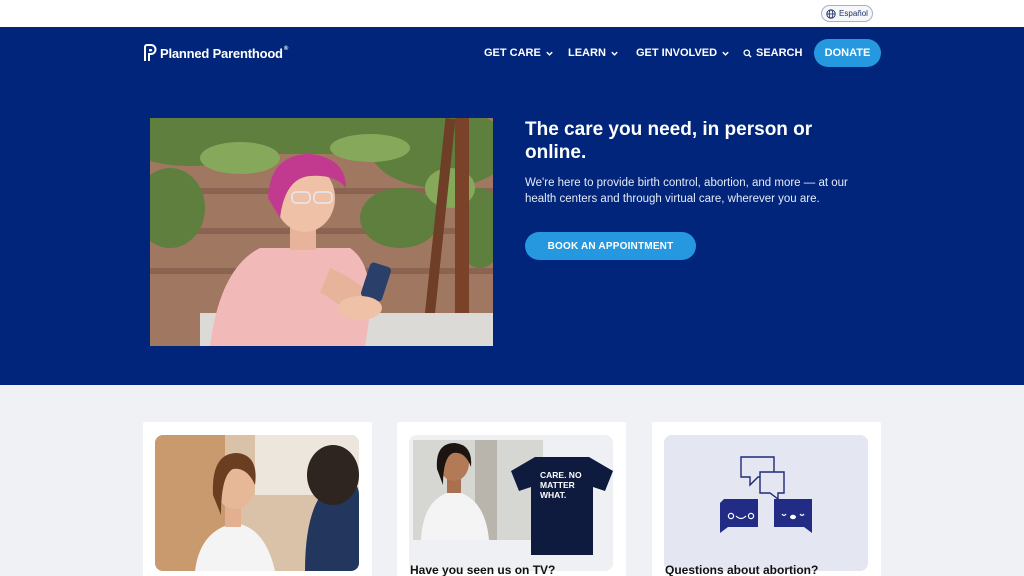 The height and width of the screenshot is (576, 1024). What do you see at coordinates (747, 53) in the screenshot?
I see `search-icon` at bounding box center [747, 53].